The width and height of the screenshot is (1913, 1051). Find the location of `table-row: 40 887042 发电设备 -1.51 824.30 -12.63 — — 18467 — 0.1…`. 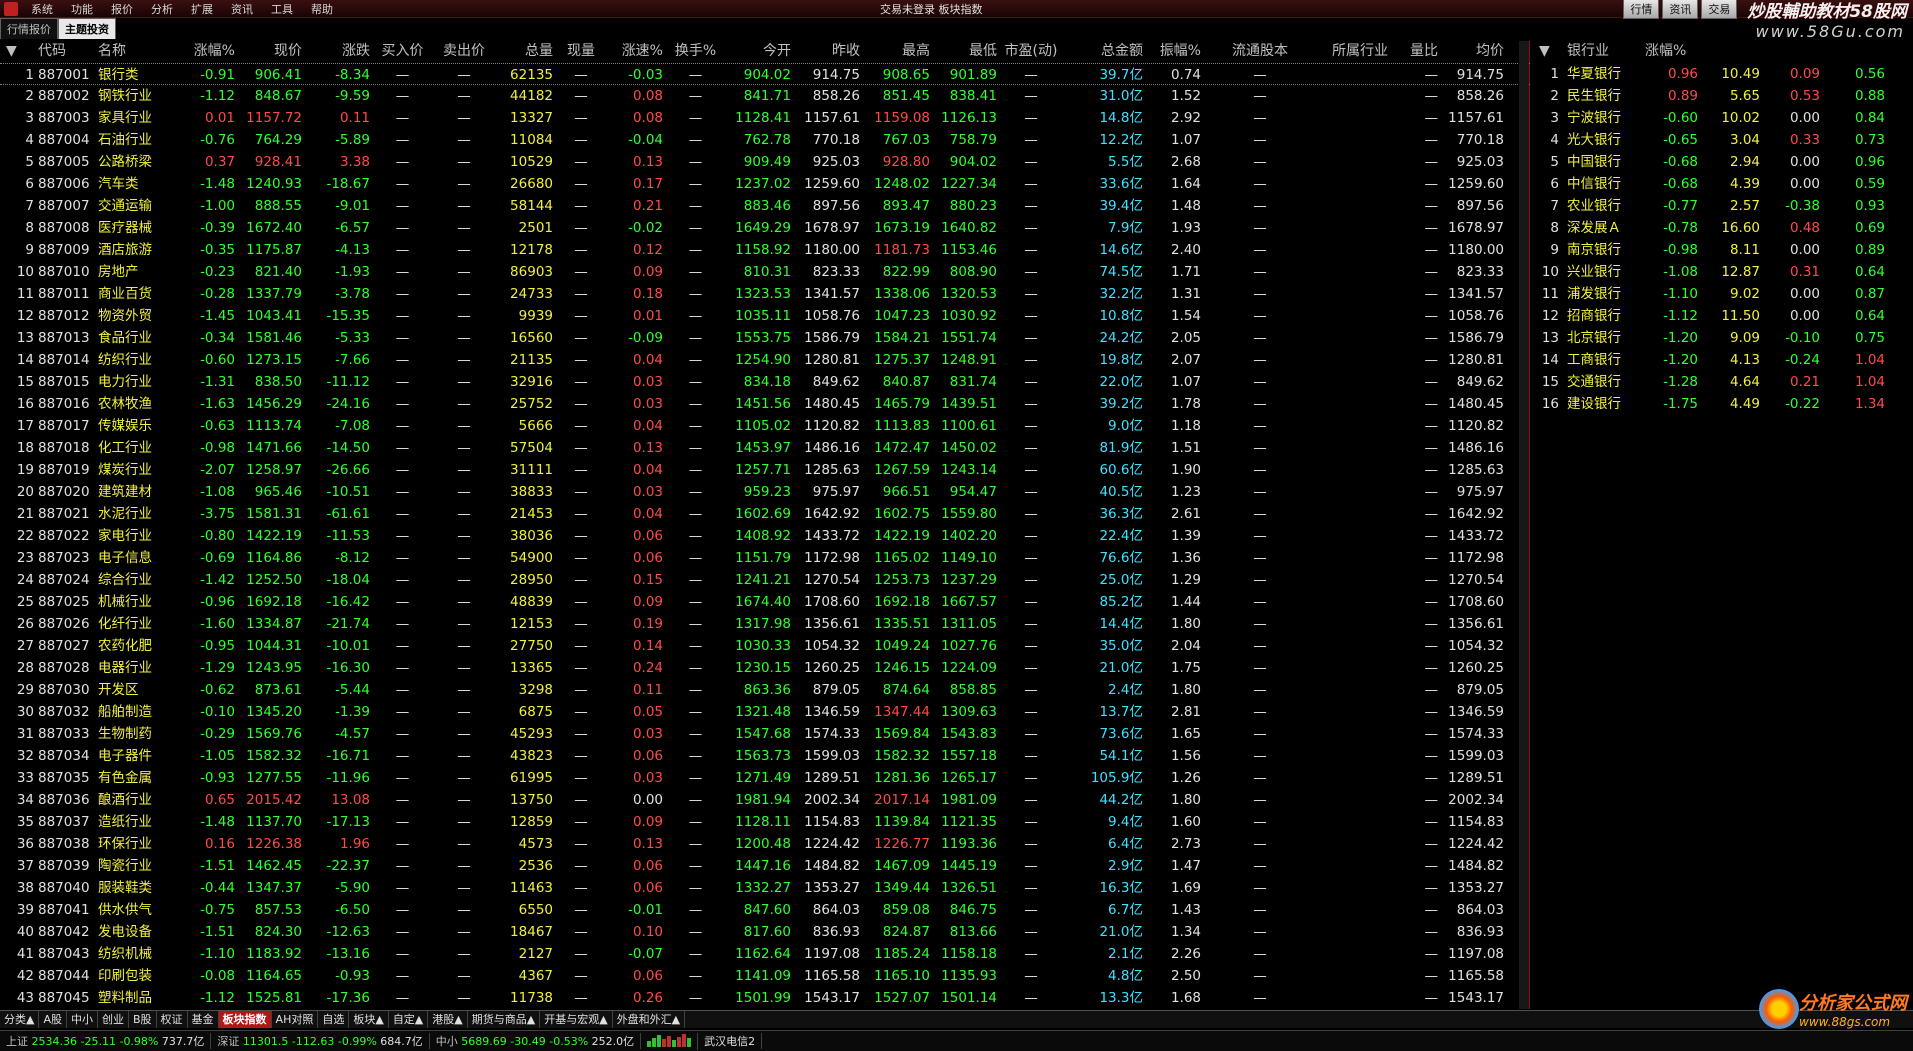

table-row: 40 887042 发电设备 -1.51 824.30 -12.63 — — 18467 — 0.1… is located at coordinates (765, 932).